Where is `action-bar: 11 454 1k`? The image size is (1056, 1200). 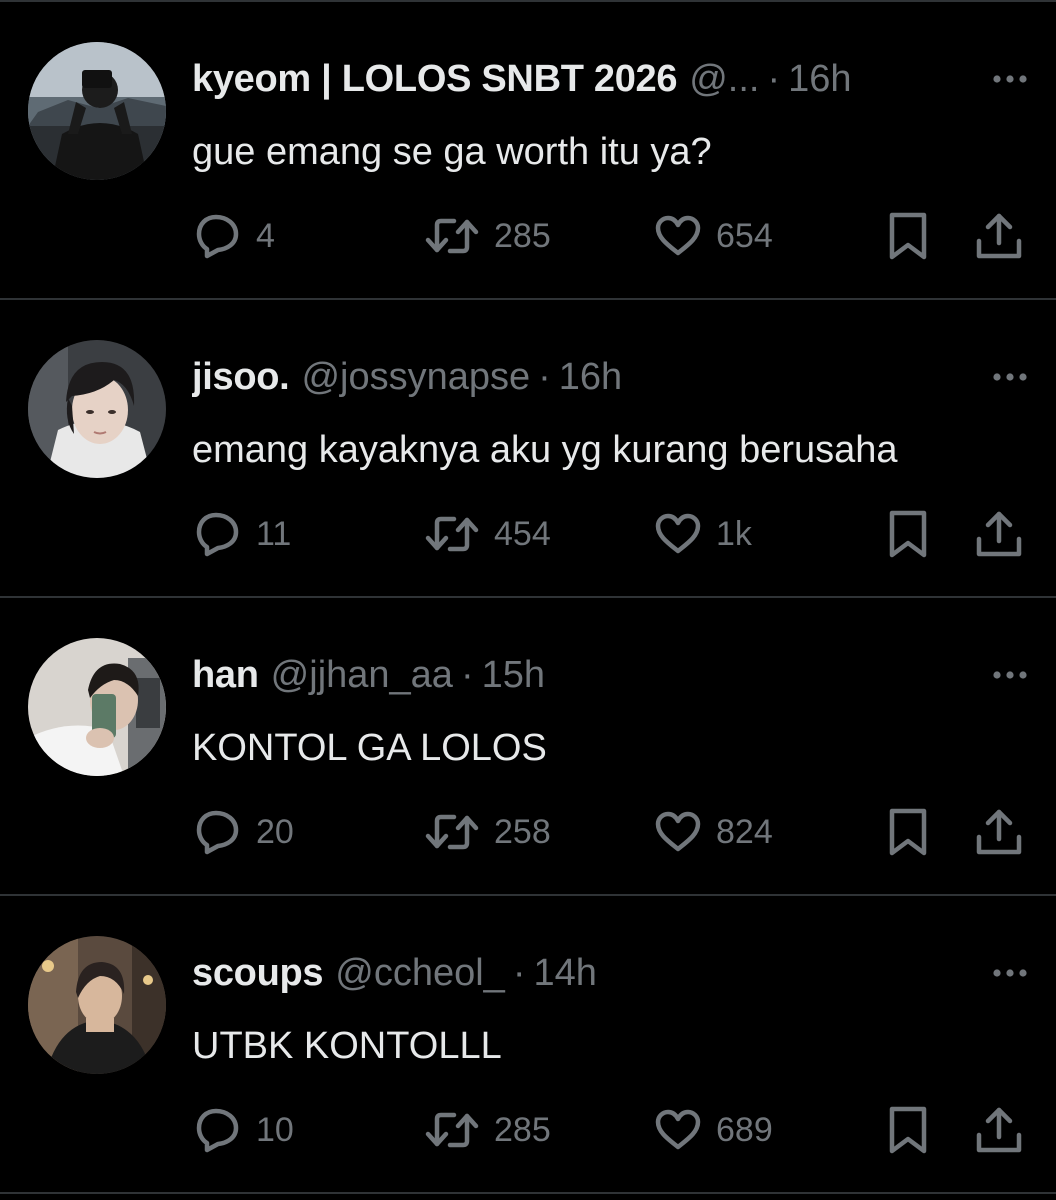 action-bar: 11 454 1k is located at coordinates (528, 534).